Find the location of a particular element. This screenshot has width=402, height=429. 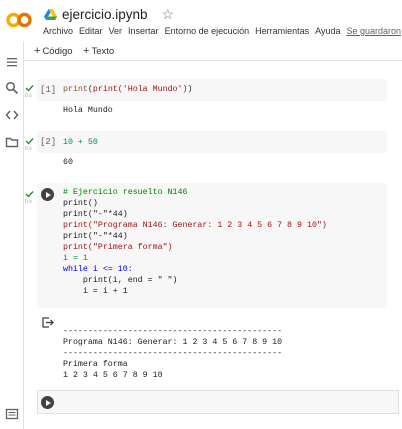

folder-icon is located at coordinates (12, 142).